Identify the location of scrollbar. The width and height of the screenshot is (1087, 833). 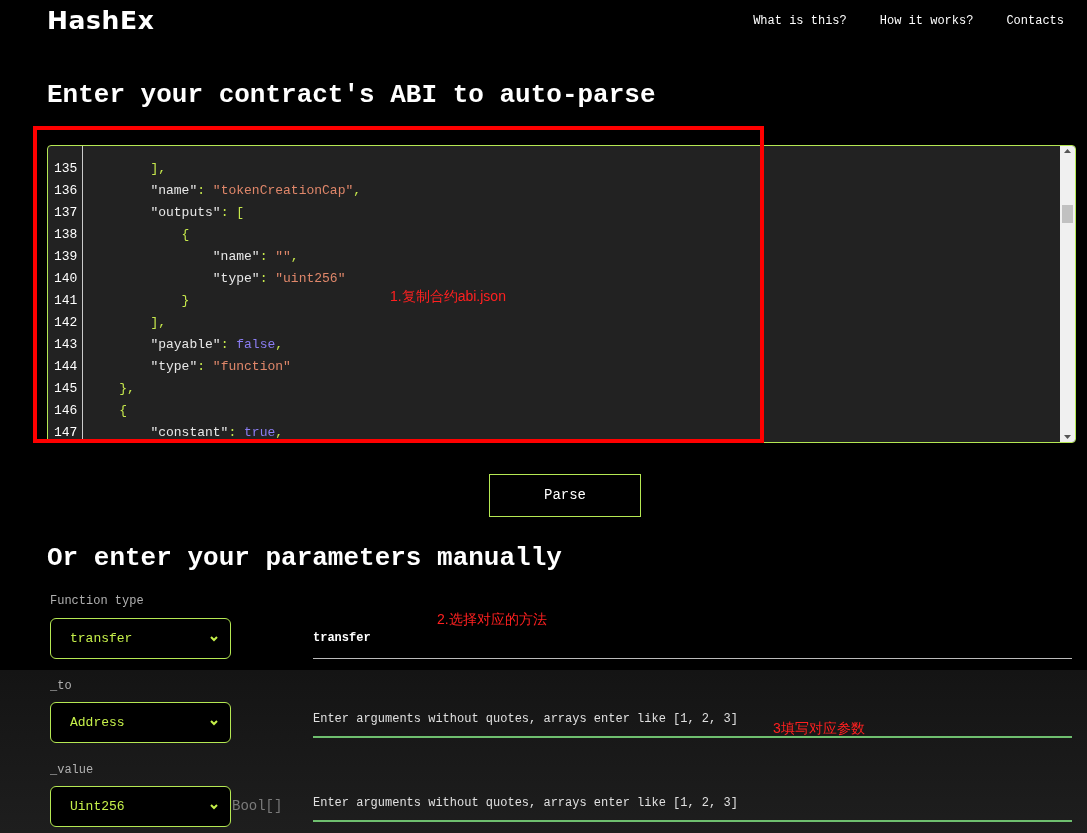
(1067, 294).